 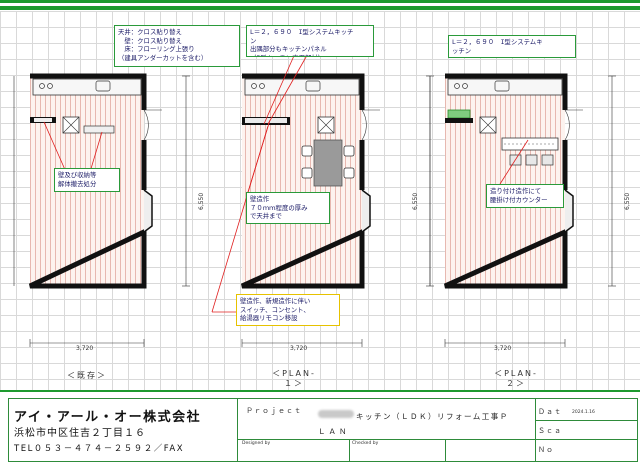 What do you see at coordinates (288, 208) in the screenshot?
I see `note-plan1-wall: 壁造作 ７０ｍｍ程度の厚み で天井まで` at bounding box center [288, 208].